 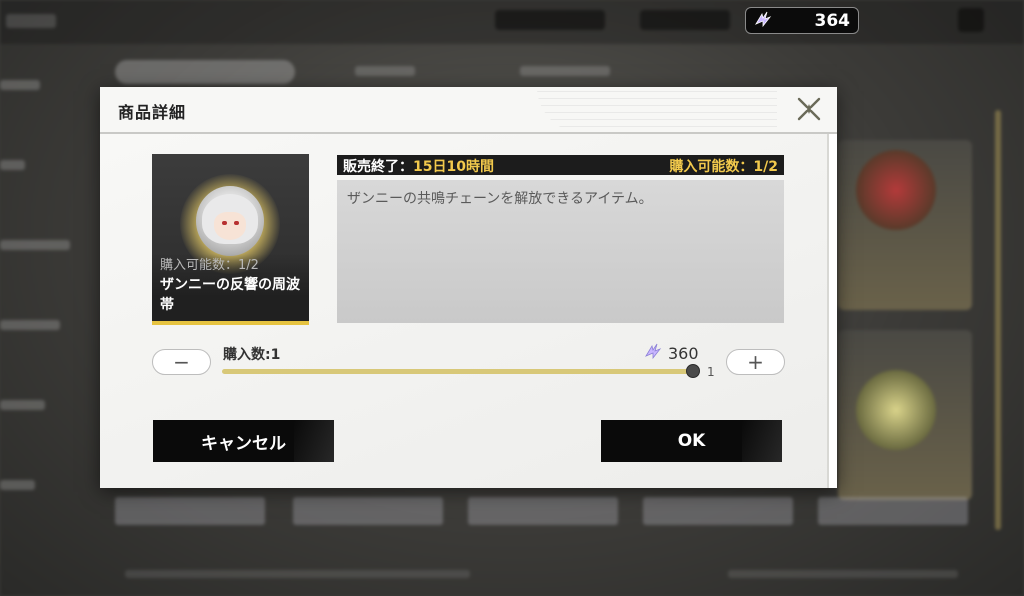 I want to click on item-description: ザンニーの共鳴チェーンを解放できるアイテム。, so click(x=500, y=199).